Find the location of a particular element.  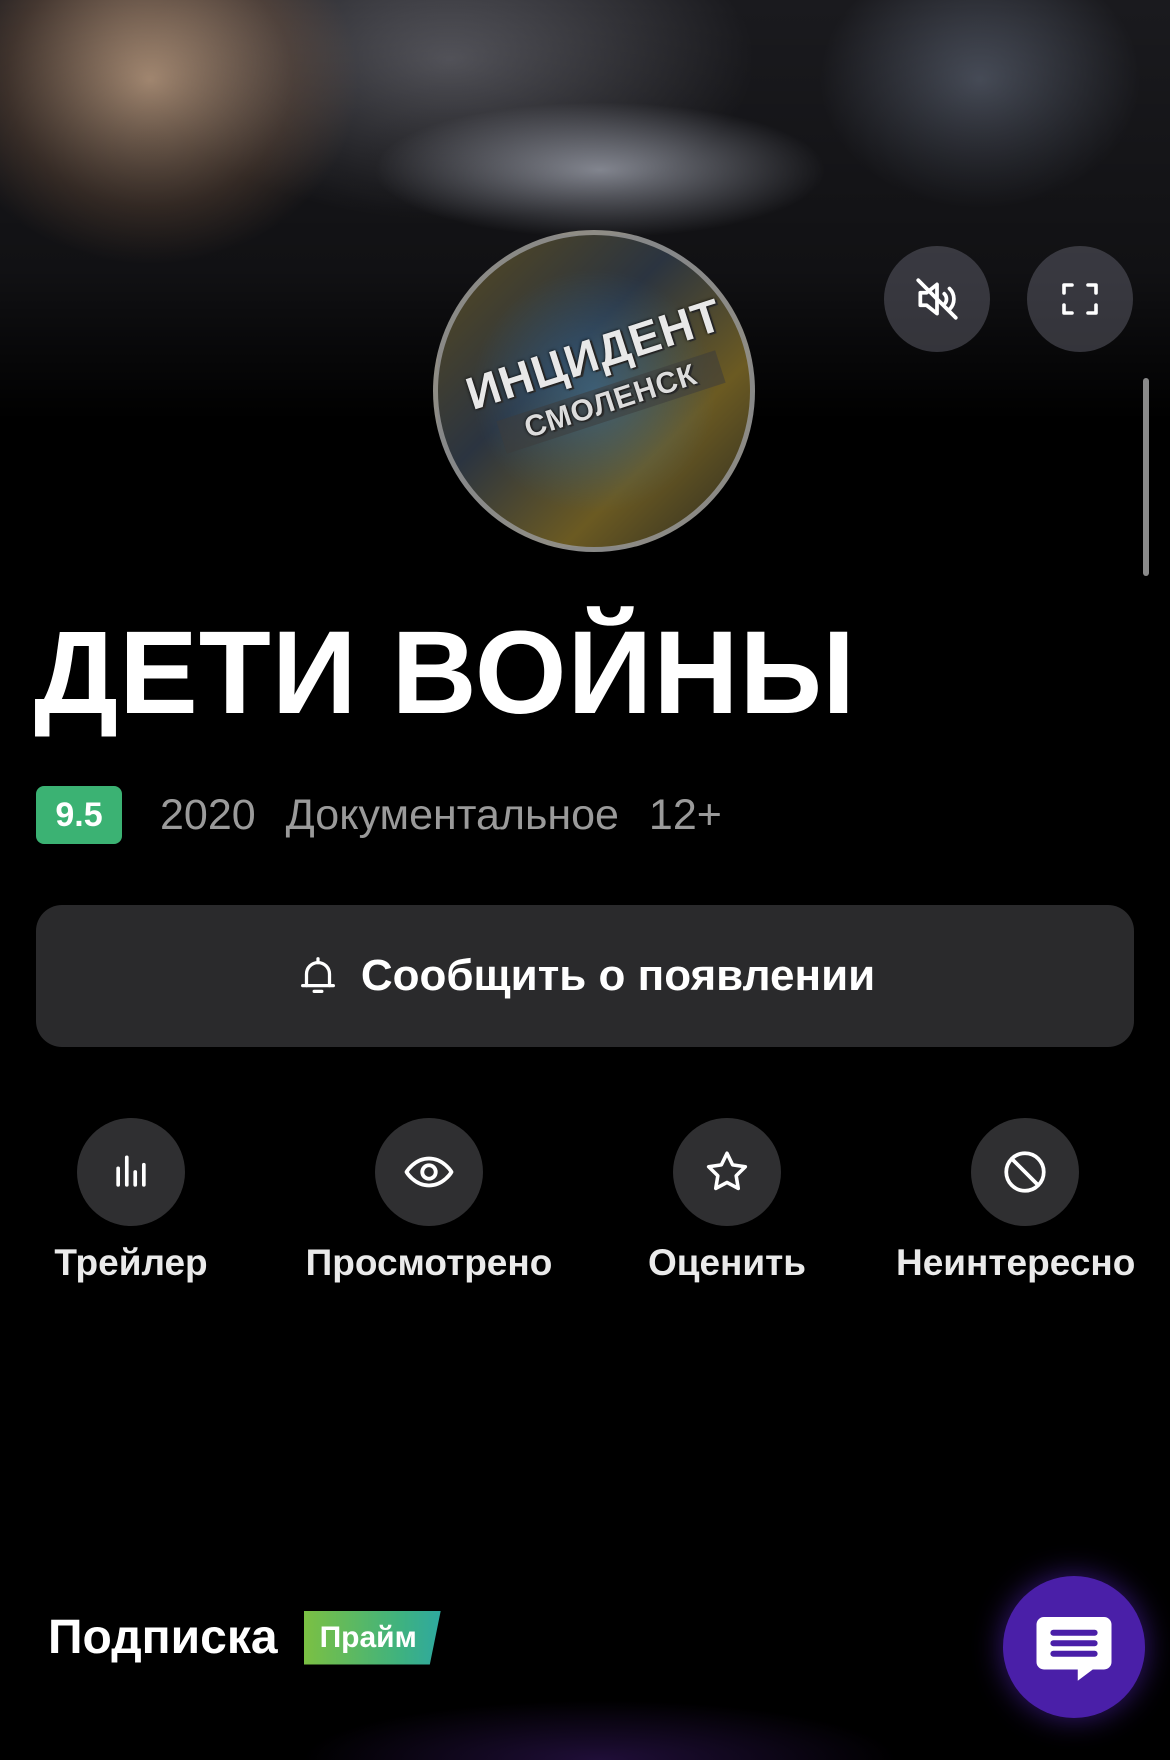

age-rating: 12+ is located at coordinates (685, 814).